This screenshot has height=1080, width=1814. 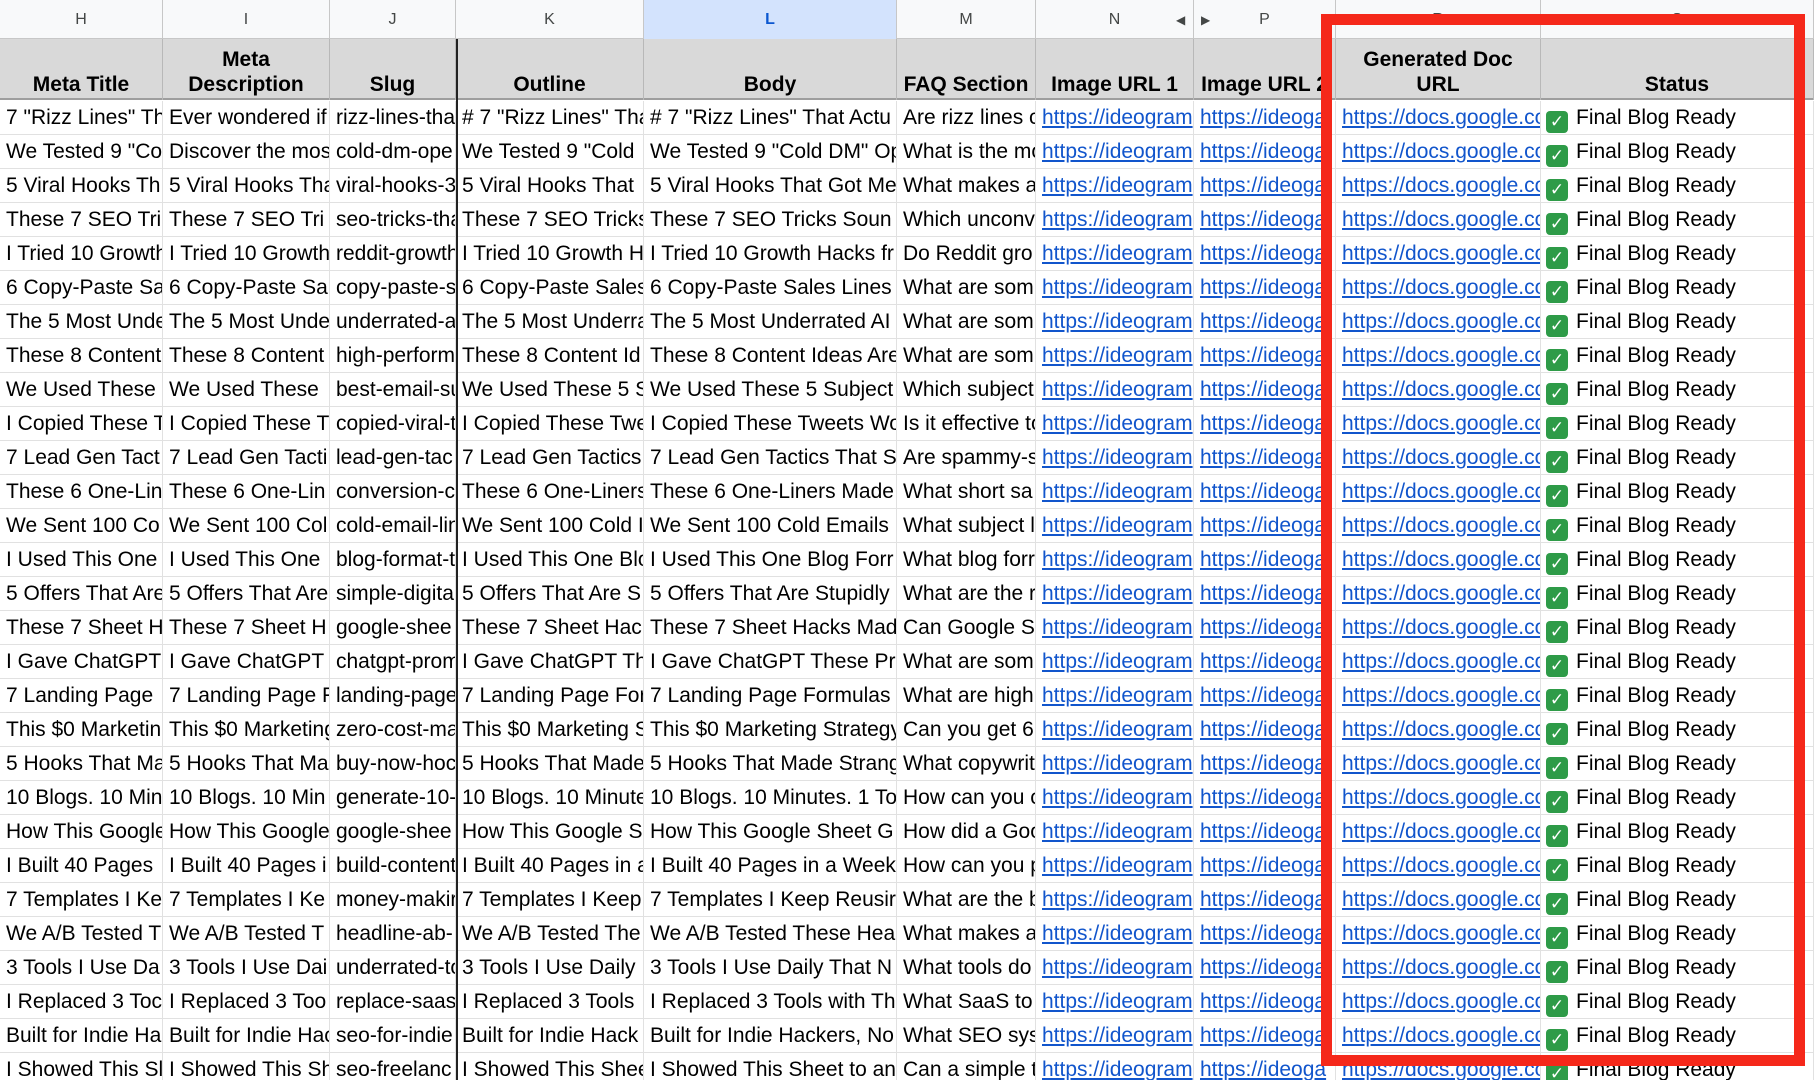 What do you see at coordinates (550, 526) in the screenshot?
I see `cell: We Sent 100 Cold I` at bounding box center [550, 526].